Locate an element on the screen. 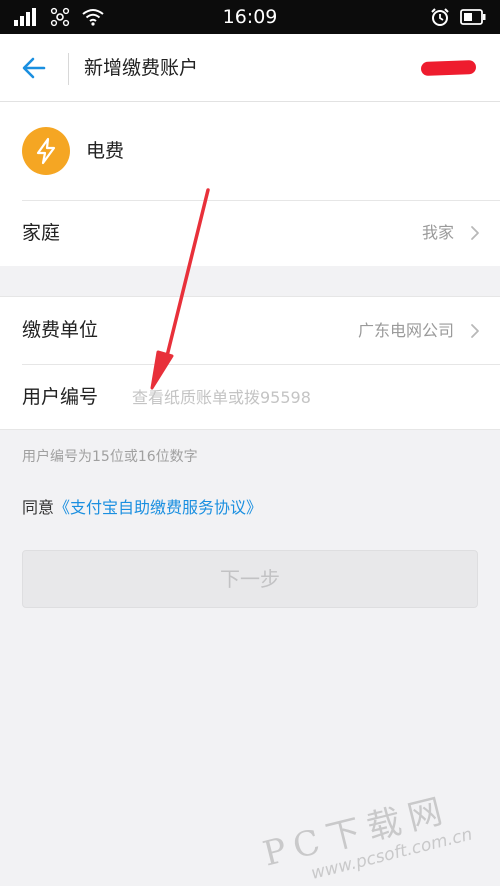  alarm-clock-icon is located at coordinates (440, 17).